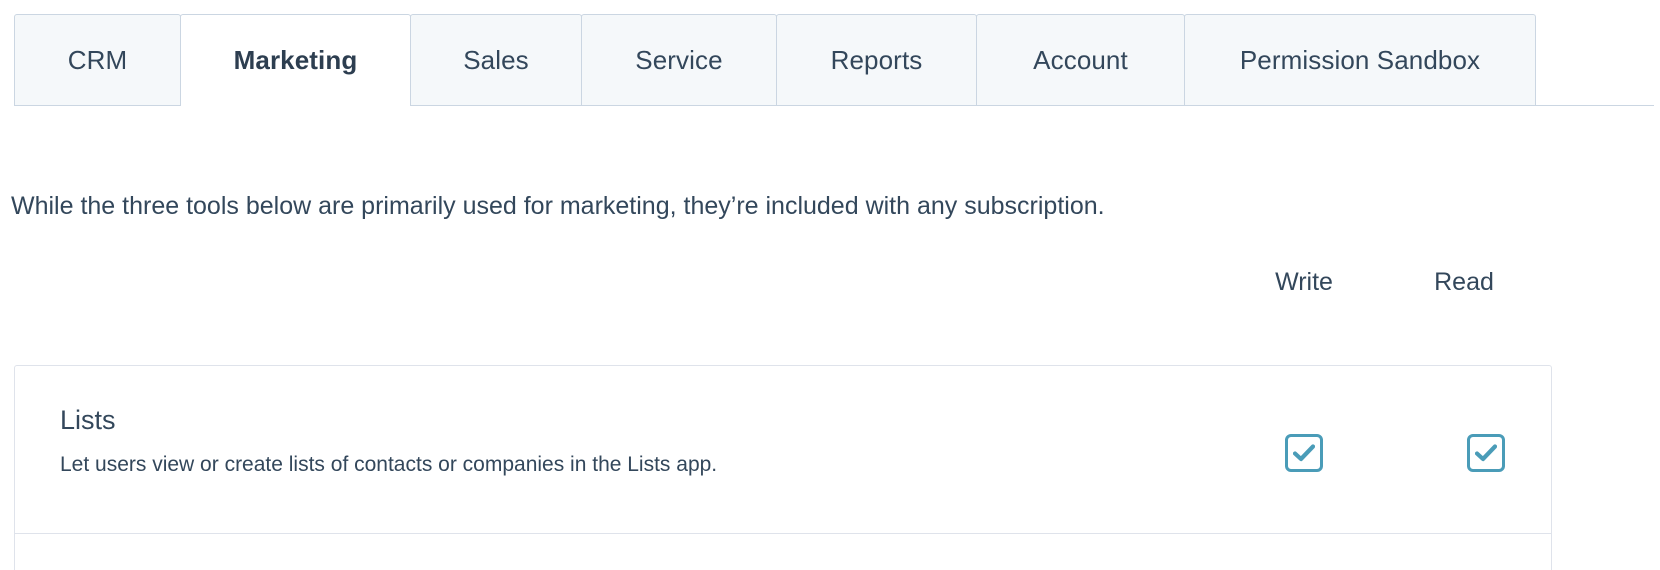 Image resolution: width=1660 pixels, height=570 pixels. I want to click on tab-label: Reports, so click(876, 60).